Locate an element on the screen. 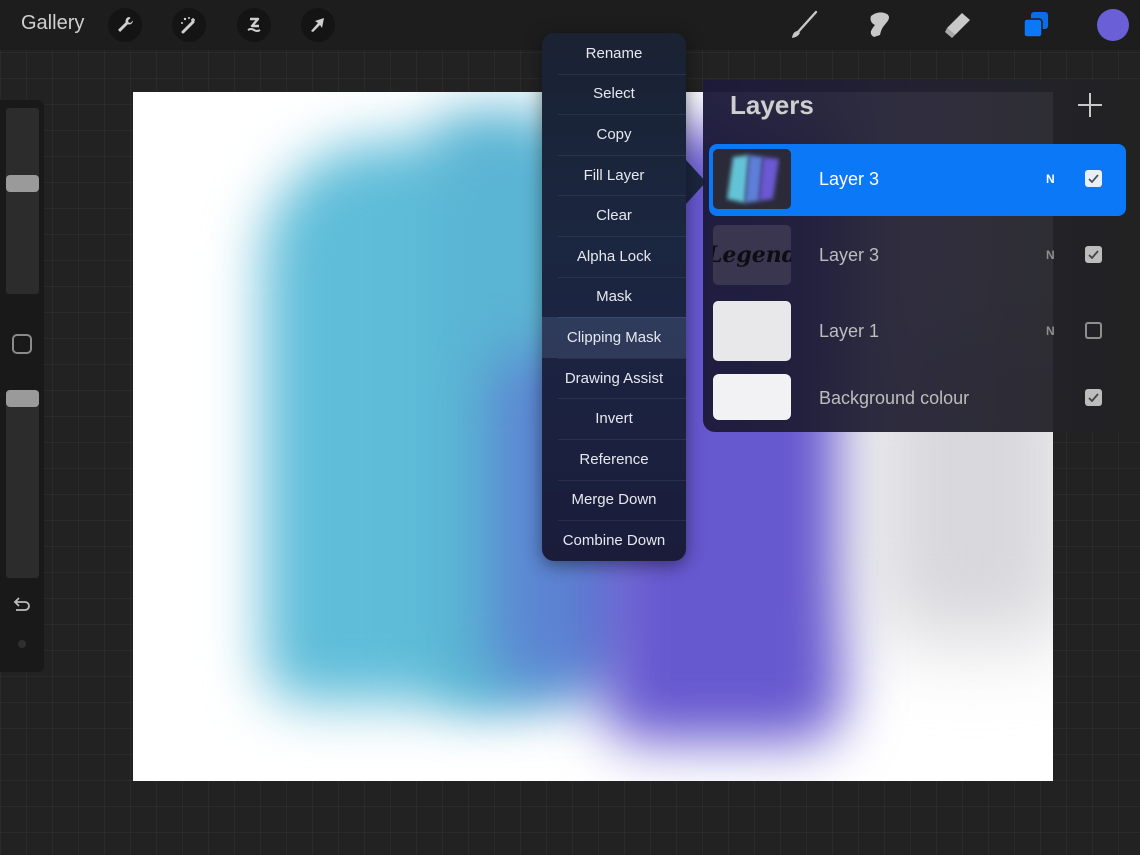 The width and height of the screenshot is (1140, 855). blue-purple-strokes-thumbnail is located at coordinates (753, 179).